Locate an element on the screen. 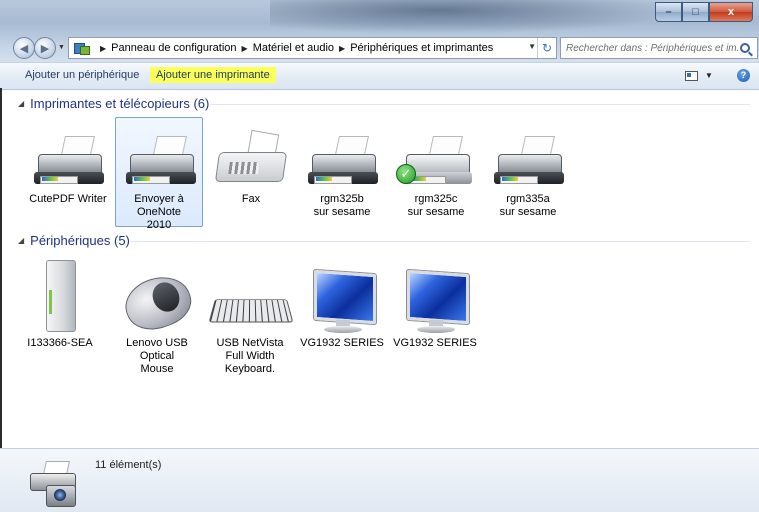 The width and height of the screenshot is (759, 512). device-item-rgm325c: ✓ rgm325c sur sesame is located at coordinates (436, 173).